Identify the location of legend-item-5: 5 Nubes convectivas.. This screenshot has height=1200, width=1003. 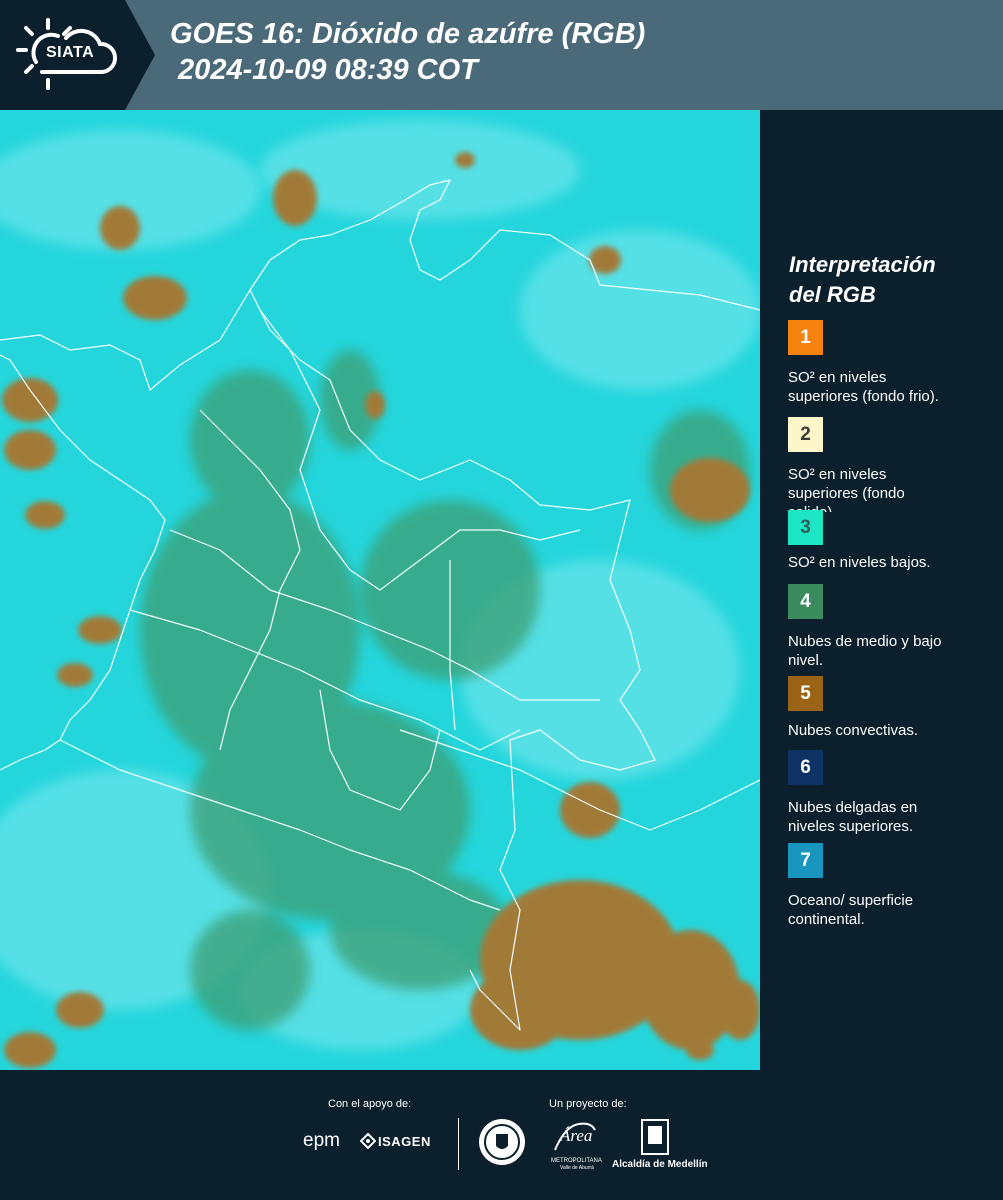
(890, 708).